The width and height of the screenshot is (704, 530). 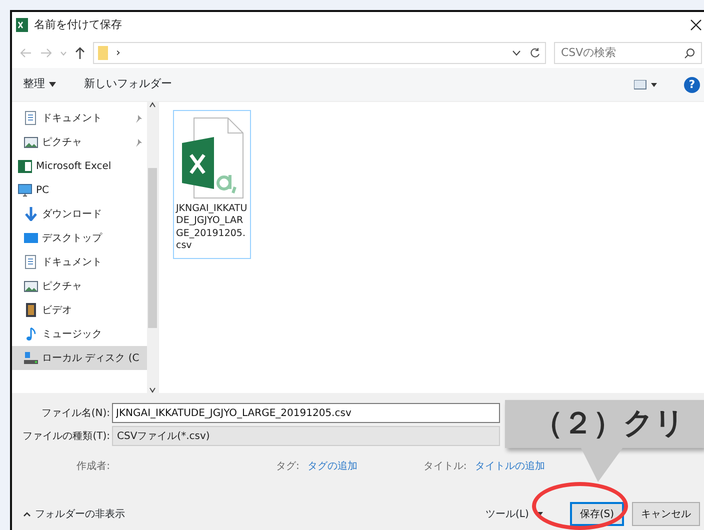 I want to click on folder-icon, so click(x=103, y=53).